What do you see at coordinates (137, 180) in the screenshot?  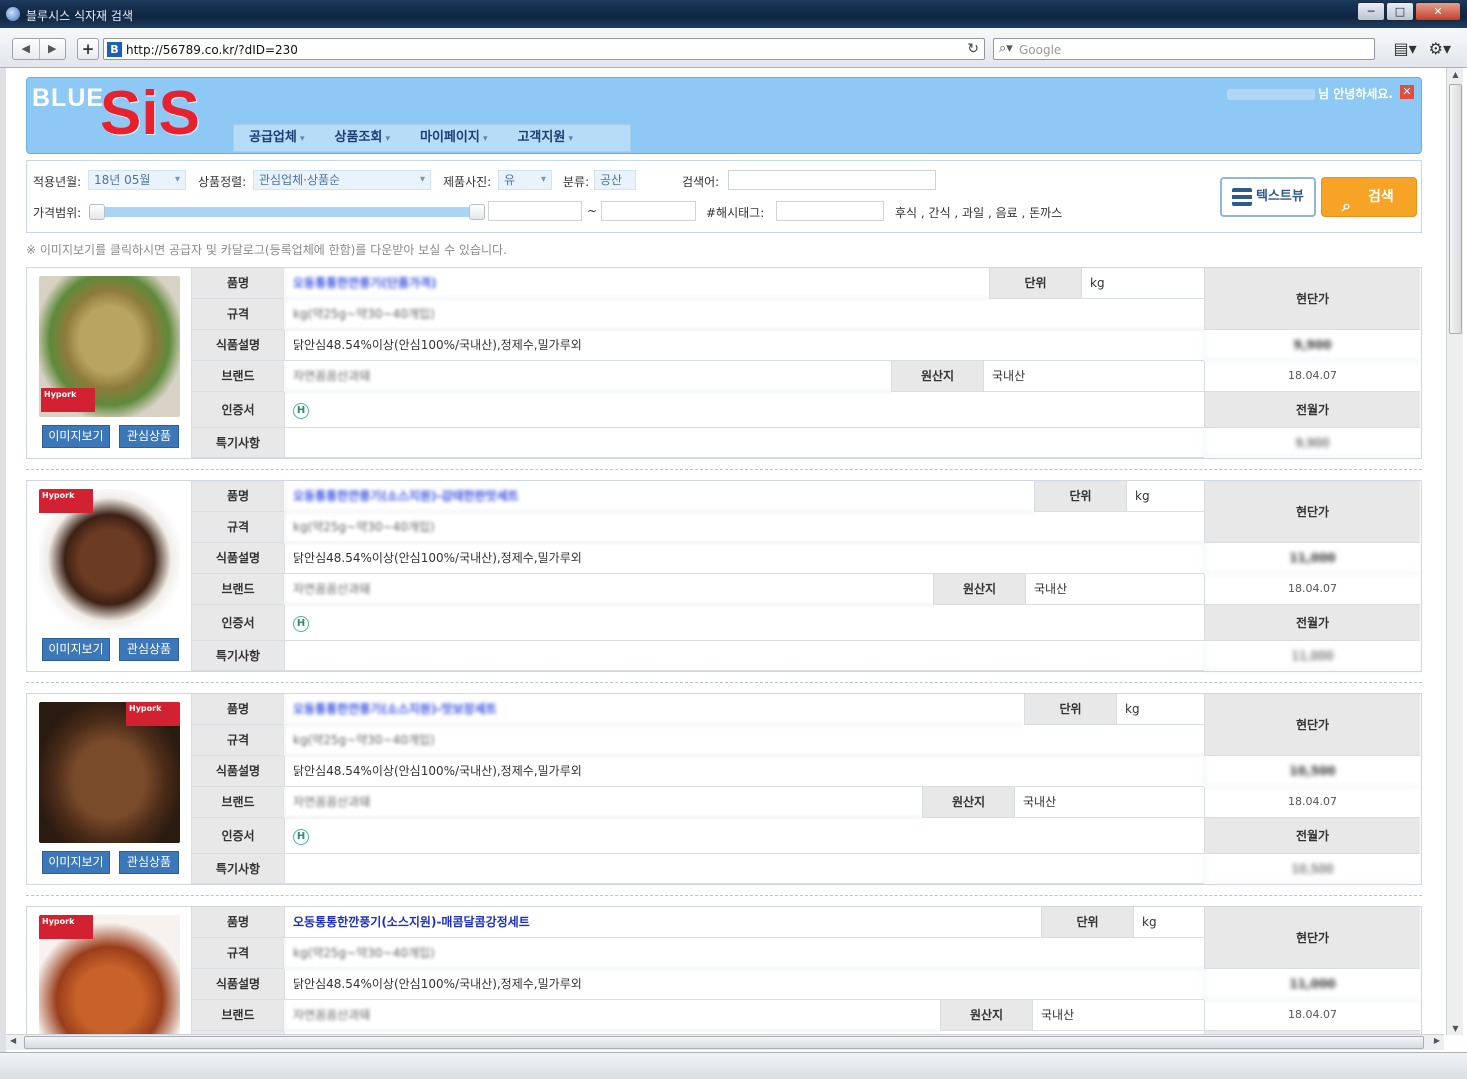 I see `year-month-select: 18년 05월` at bounding box center [137, 180].